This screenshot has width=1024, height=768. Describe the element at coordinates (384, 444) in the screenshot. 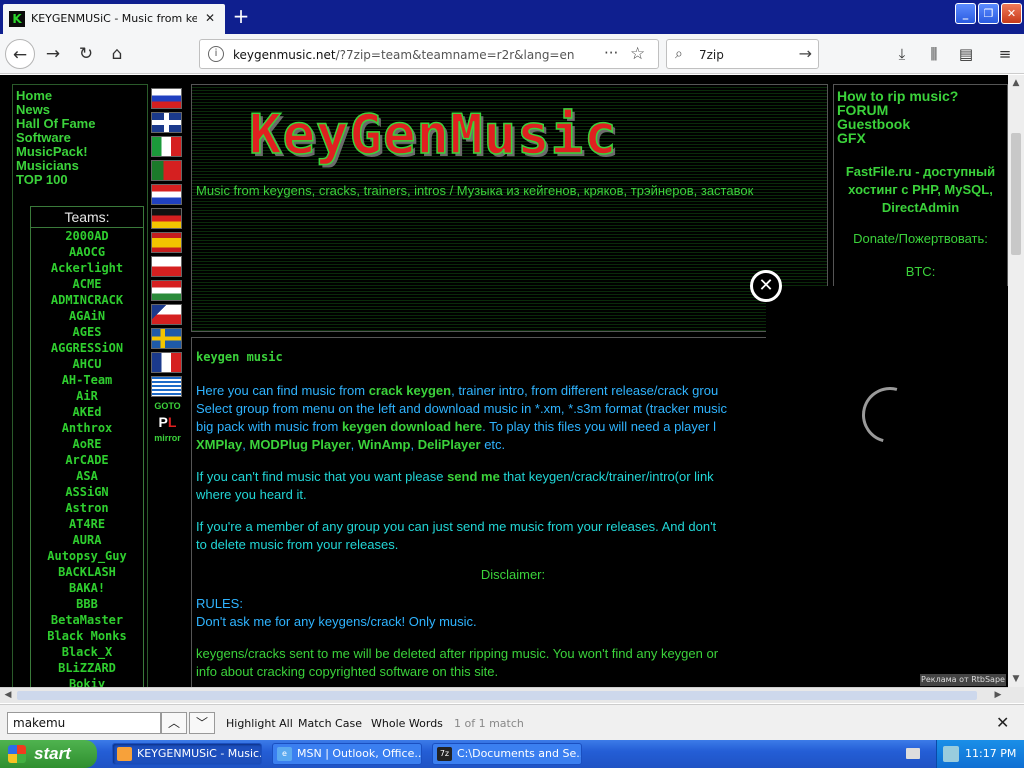

I see `winamp-link: WinAmp` at that location.